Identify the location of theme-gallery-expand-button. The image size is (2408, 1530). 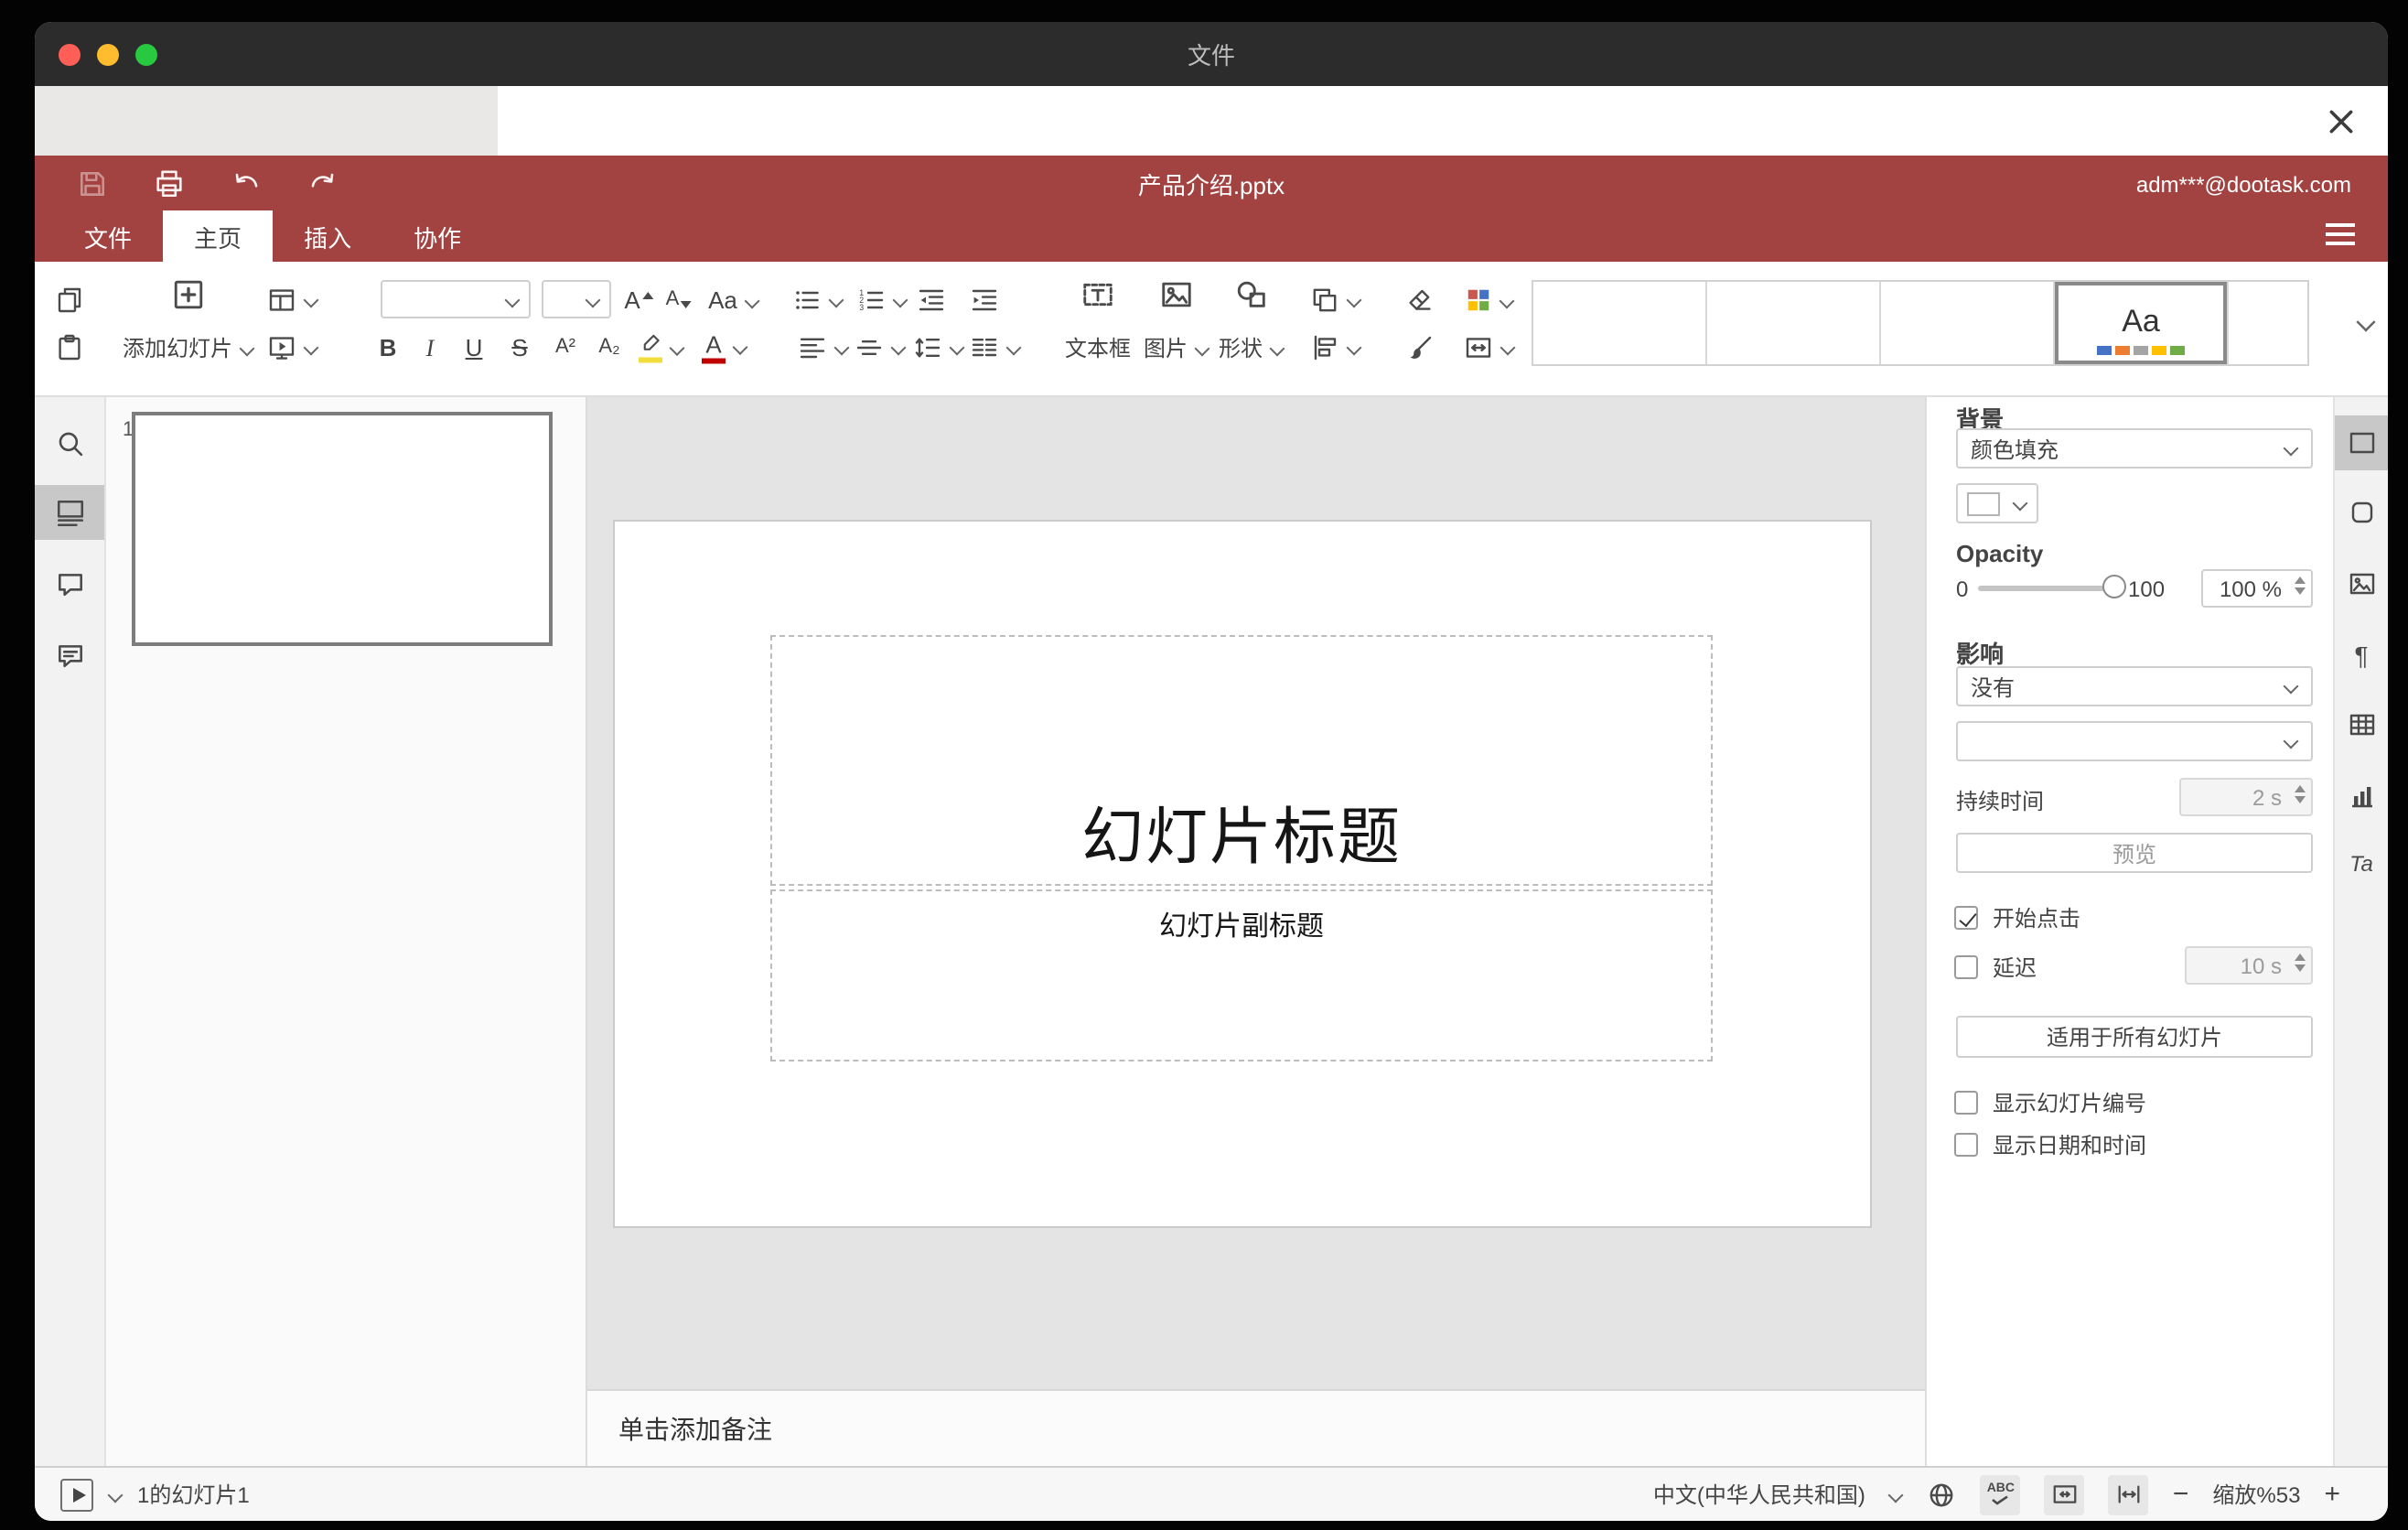
(2366, 322).